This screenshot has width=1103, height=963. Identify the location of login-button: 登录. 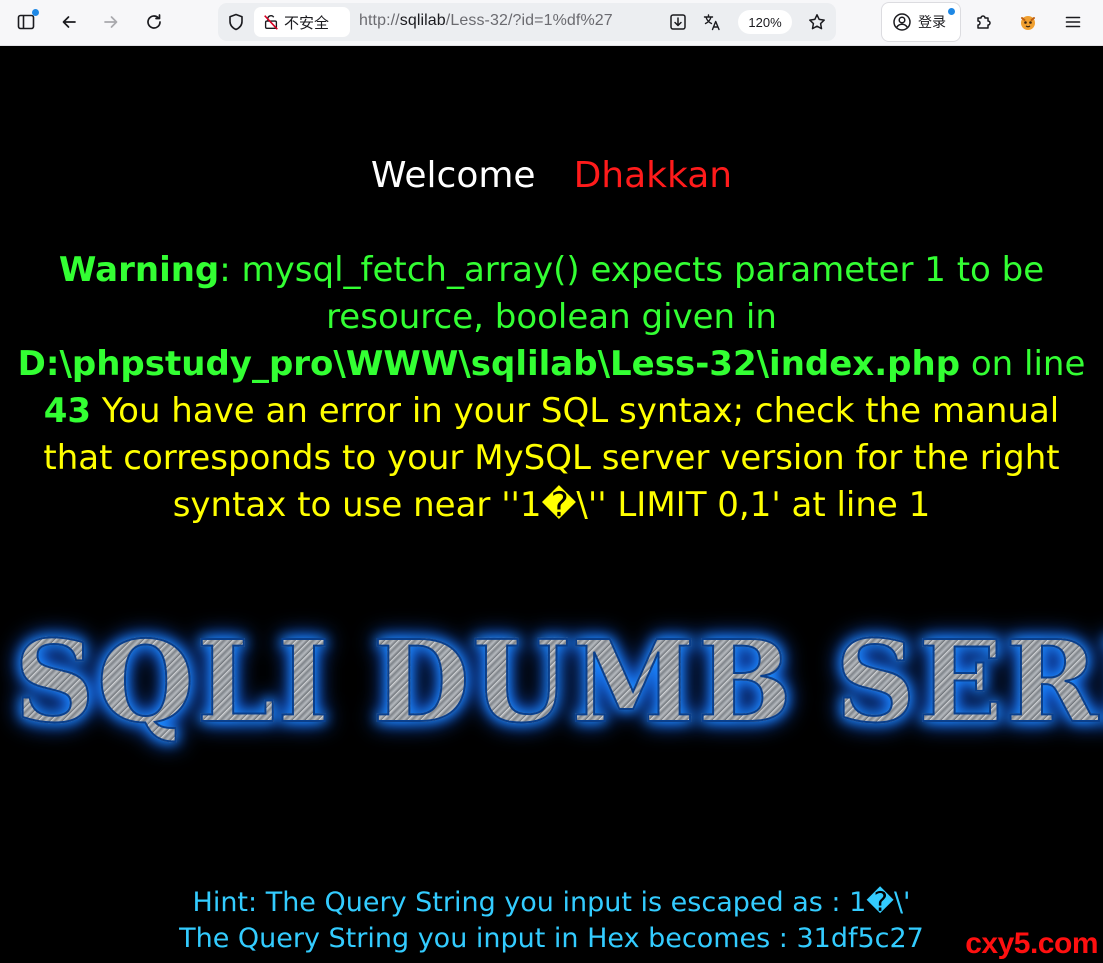
(921, 22).